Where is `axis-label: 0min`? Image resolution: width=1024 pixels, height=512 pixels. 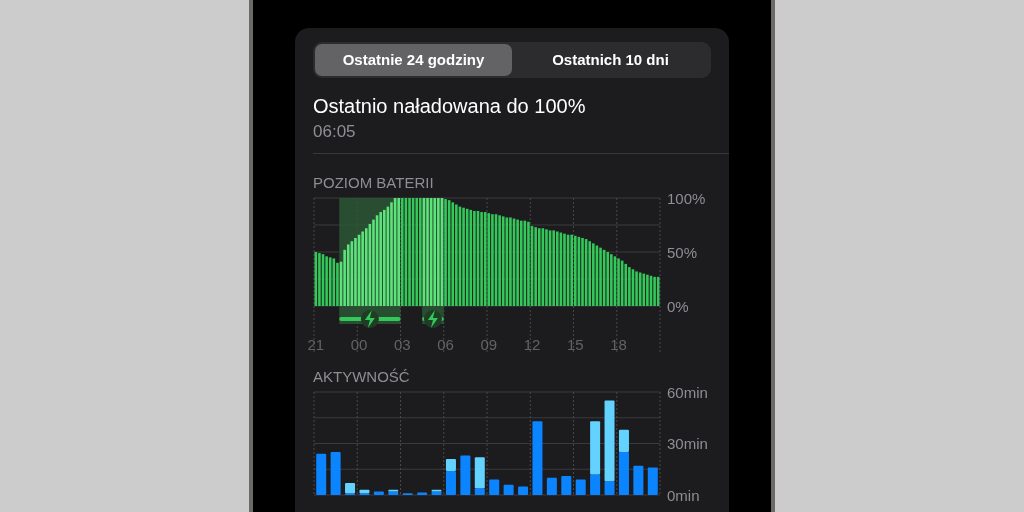 axis-label: 0min is located at coordinates (683, 494).